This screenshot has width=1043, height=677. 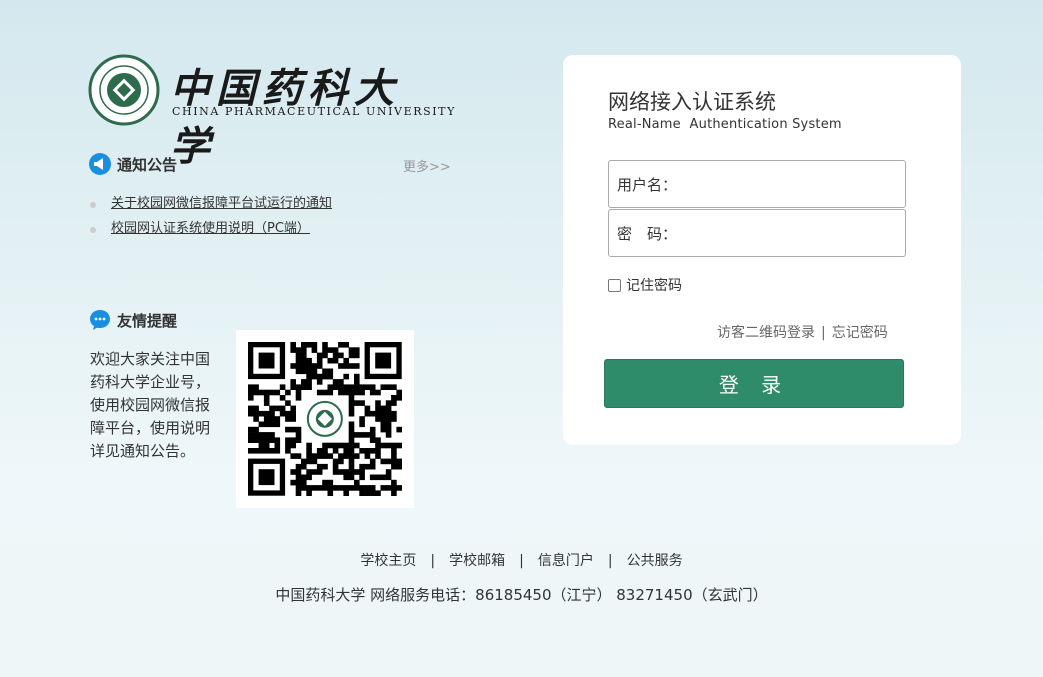 I want to click on qr-code, so click(x=325, y=419).